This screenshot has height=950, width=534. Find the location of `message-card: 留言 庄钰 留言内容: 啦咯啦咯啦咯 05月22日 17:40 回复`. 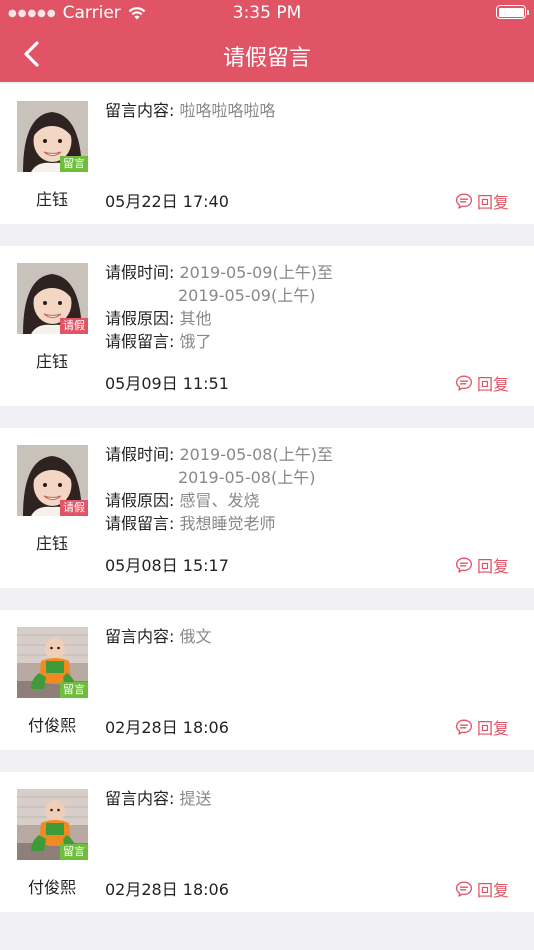

message-card: 留言 庄钰 留言内容: 啦咯啦咯啦咯 05月22日 17:40 回复 is located at coordinates (267, 154).